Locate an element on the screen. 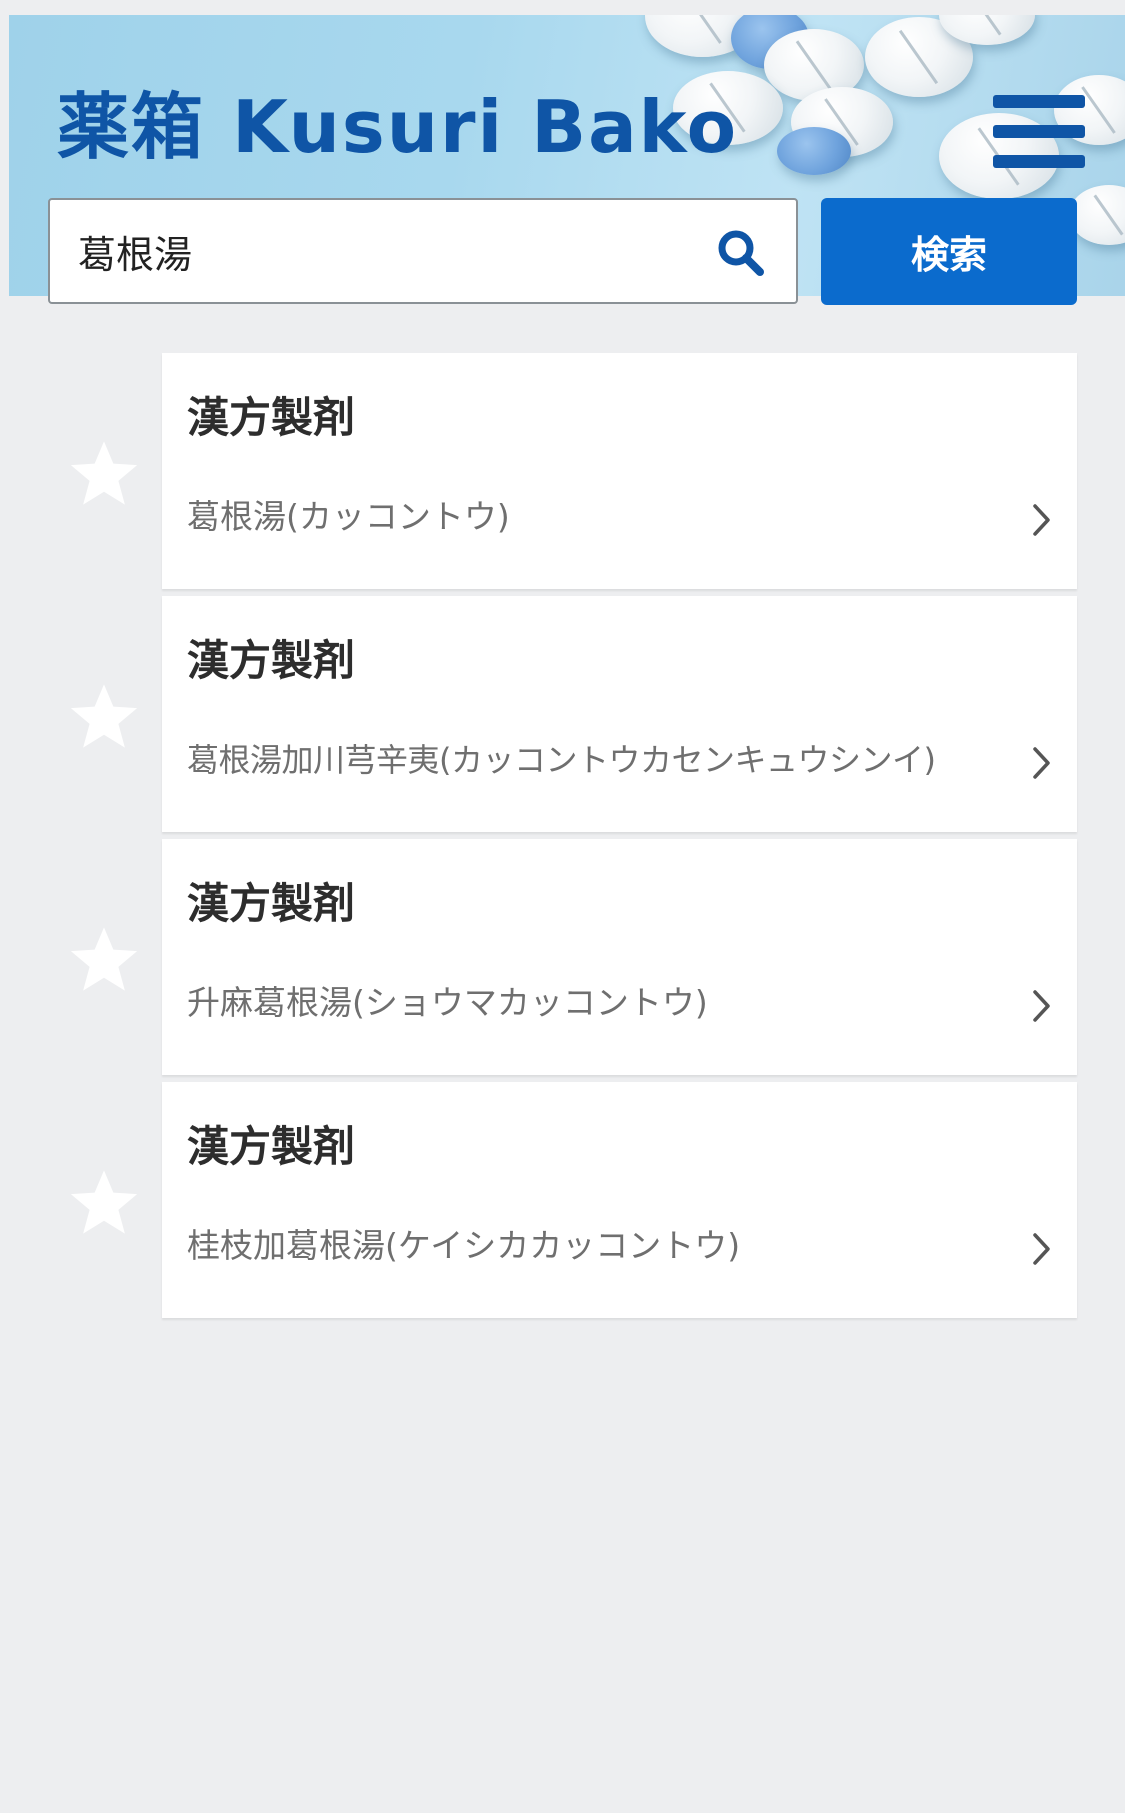 The height and width of the screenshot is (1813, 1125). result-name: 葛根湯加川芎辛夷(カッコントウカセンキュウシンイ) is located at coordinates (561, 760).